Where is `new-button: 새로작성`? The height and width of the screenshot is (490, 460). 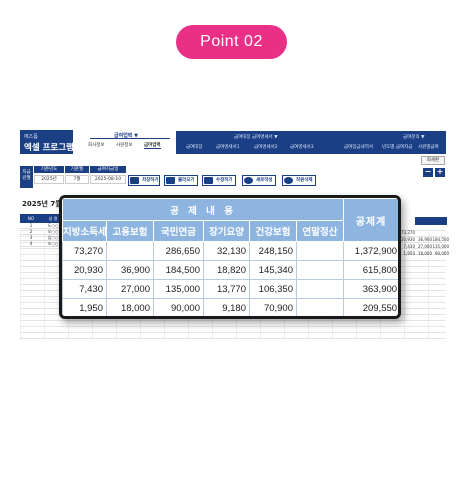 new-button: 새로작성 is located at coordinates (259, 180).